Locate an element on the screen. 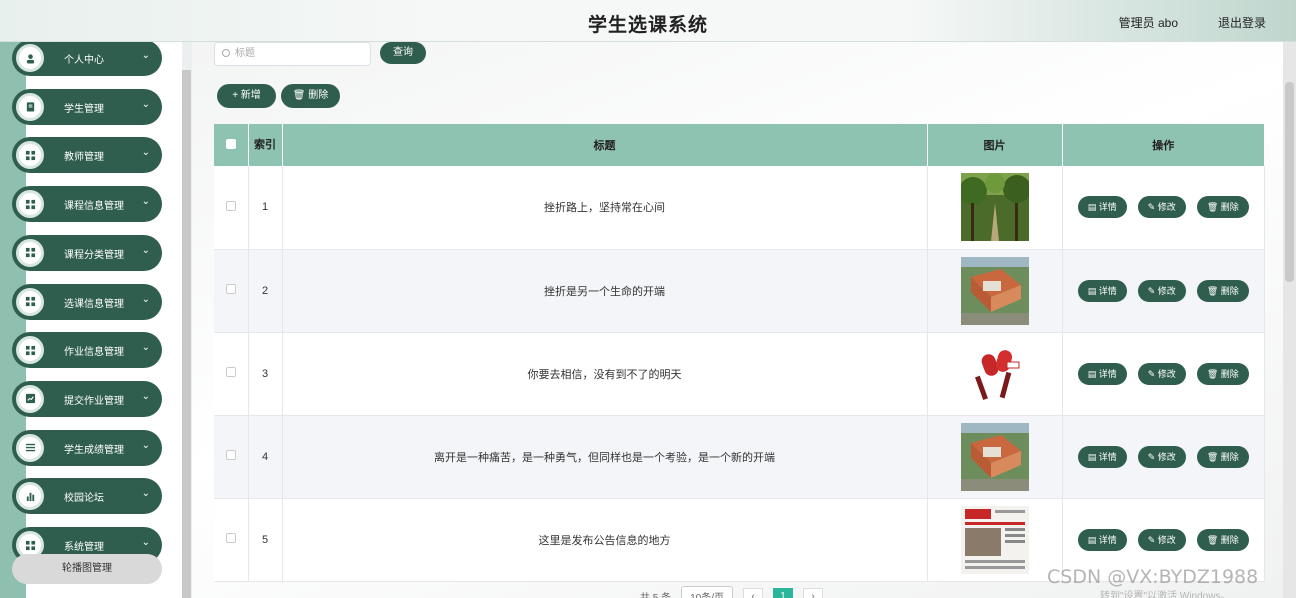 Image resolution: width=1296 pixels, height=598 pixels. row-index: 5 is located at coordinates (265, 540).